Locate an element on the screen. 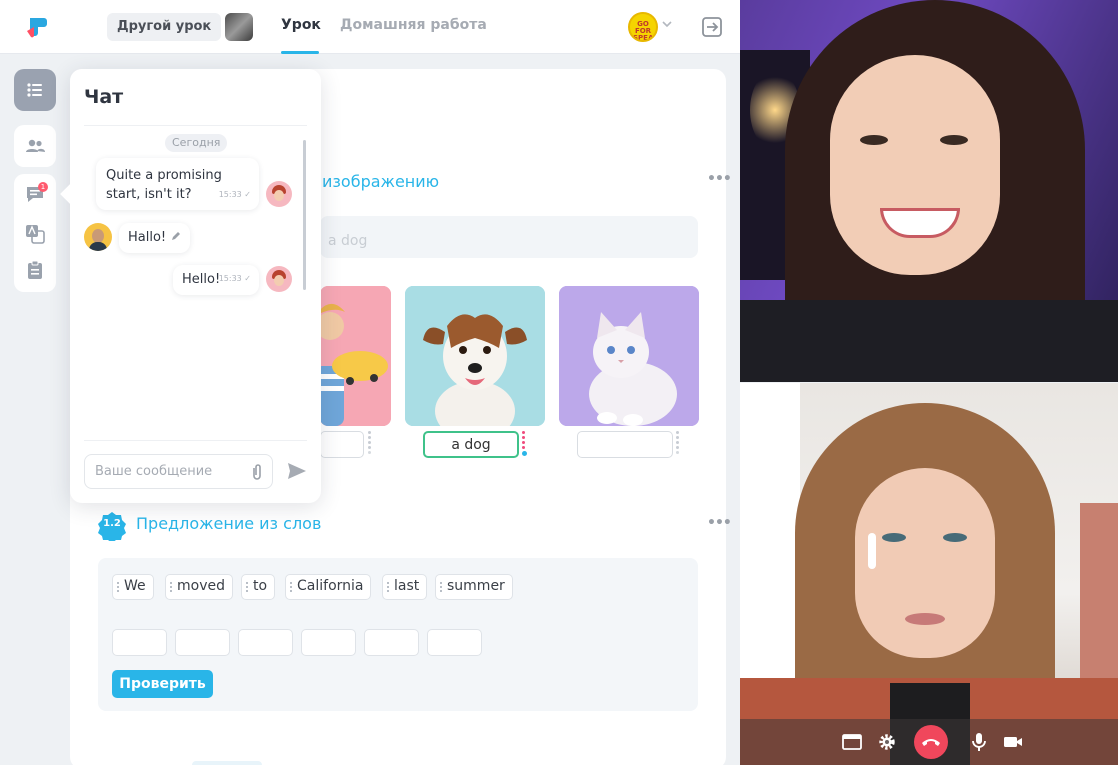 Image resolution: width=1118 pixels, height=765 pixels. logo-icon is located at coordinates (37, 27).